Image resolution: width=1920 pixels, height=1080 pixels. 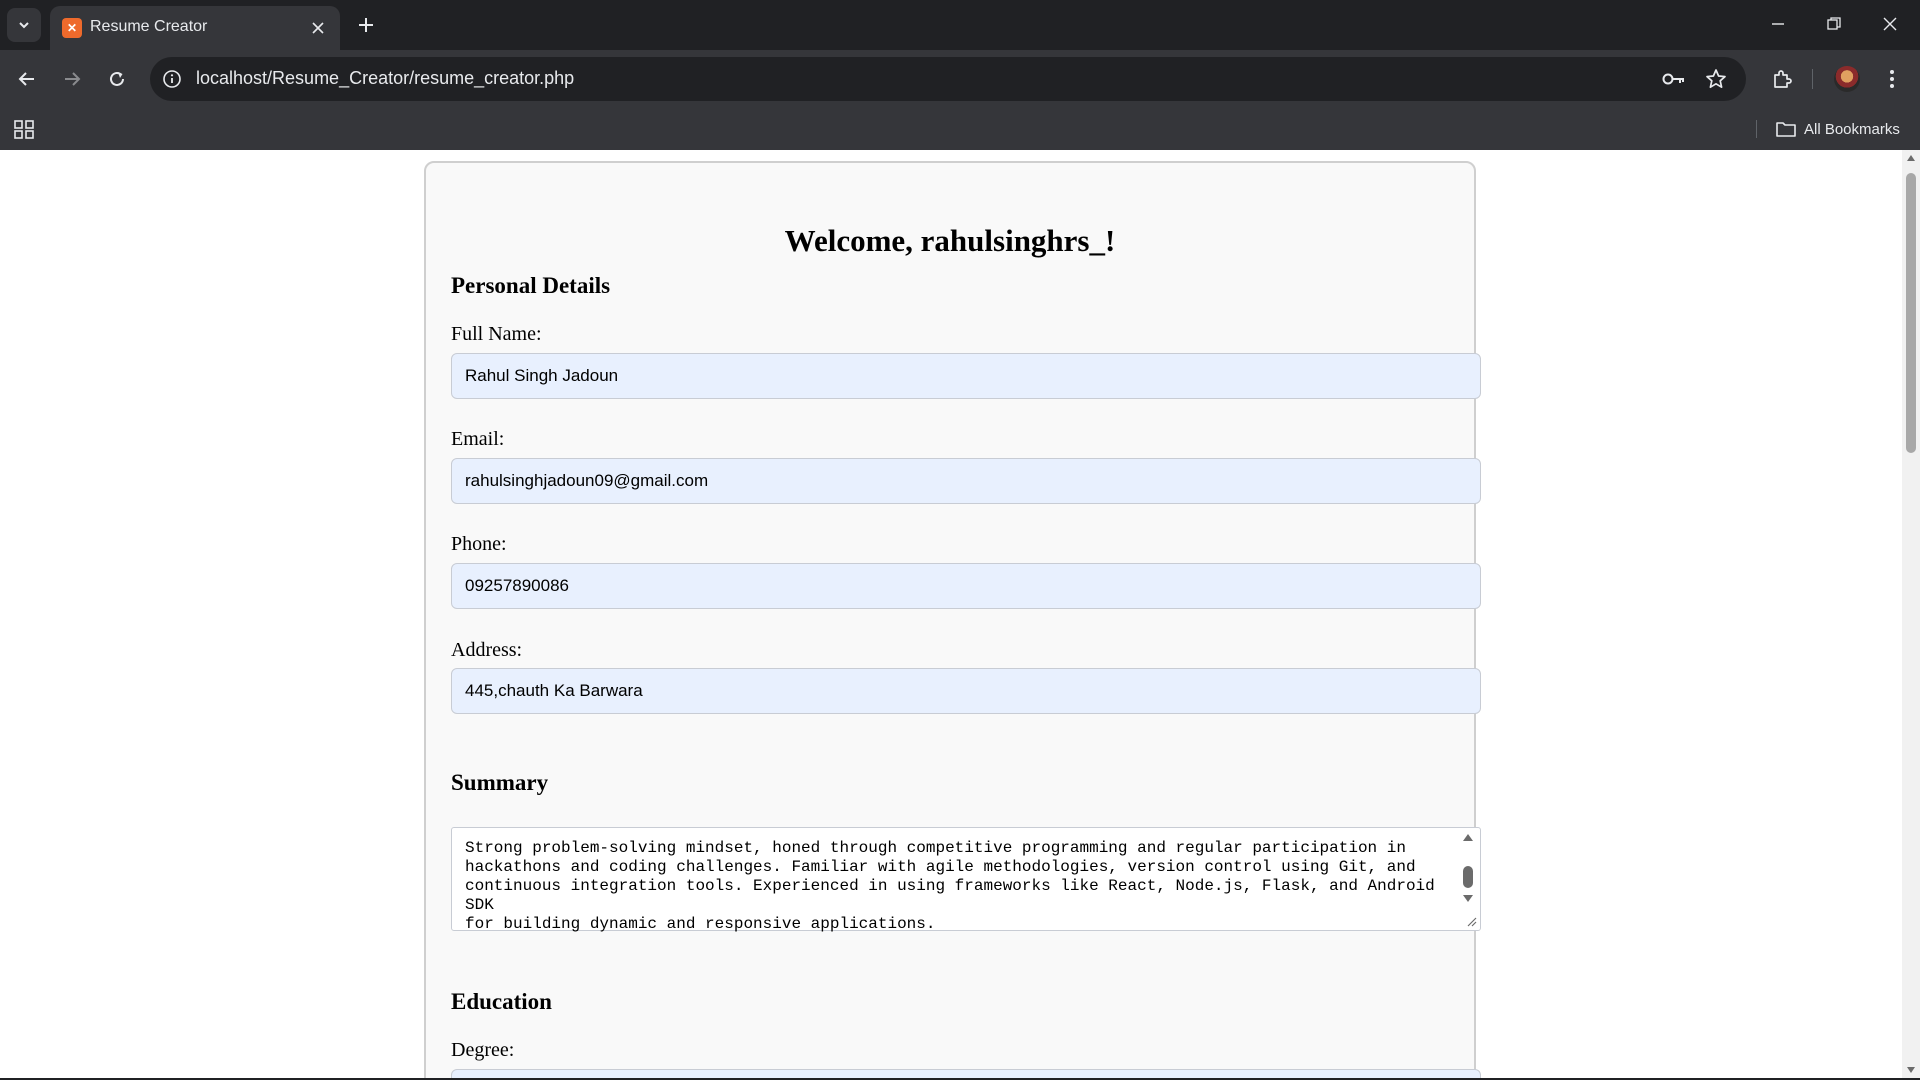 I want to click on tab-title: Resume Creator, so click(x=149, y=26).